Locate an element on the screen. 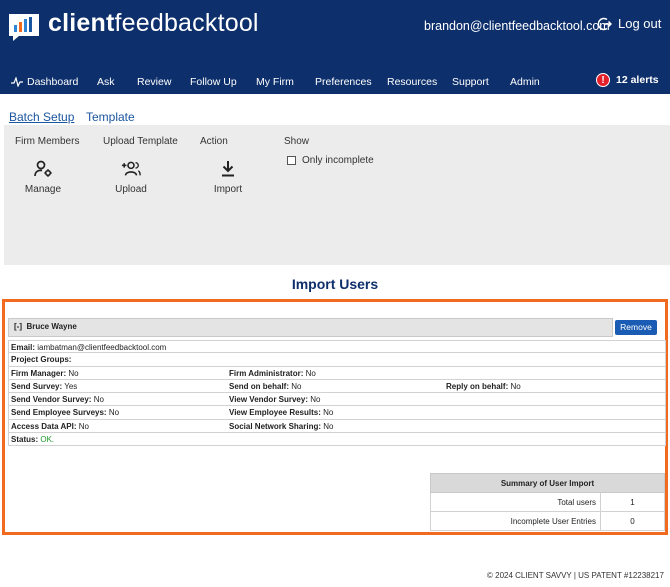  user-email: brandon@clientfeedbacktool.com is located at coordinates (517, 26).